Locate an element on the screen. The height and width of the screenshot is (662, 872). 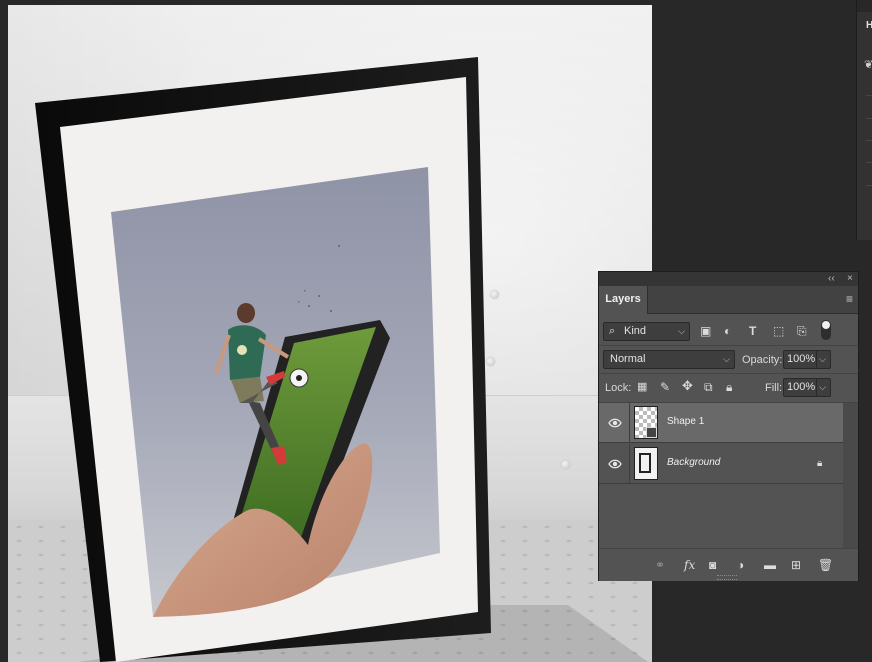
blend-mode-select: Normal ⌵ is located at coordinates (669, 359).